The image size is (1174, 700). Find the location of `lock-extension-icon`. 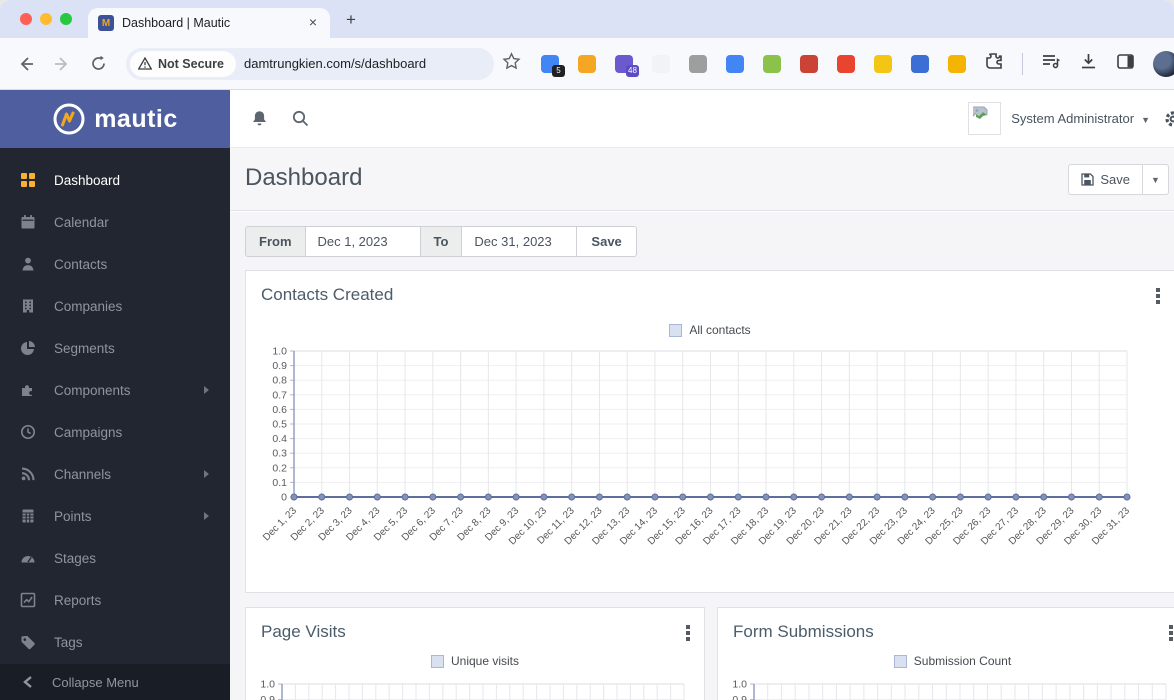

lock-extension-icon is located at coordinates (587, 63).